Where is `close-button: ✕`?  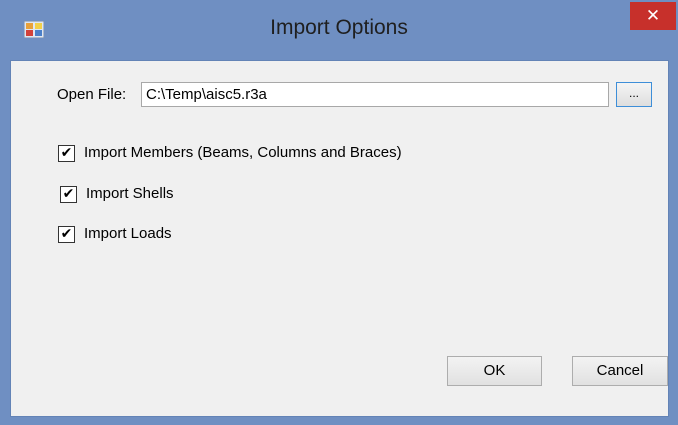 close-button: ✕ is located at coordinates (653, 16).